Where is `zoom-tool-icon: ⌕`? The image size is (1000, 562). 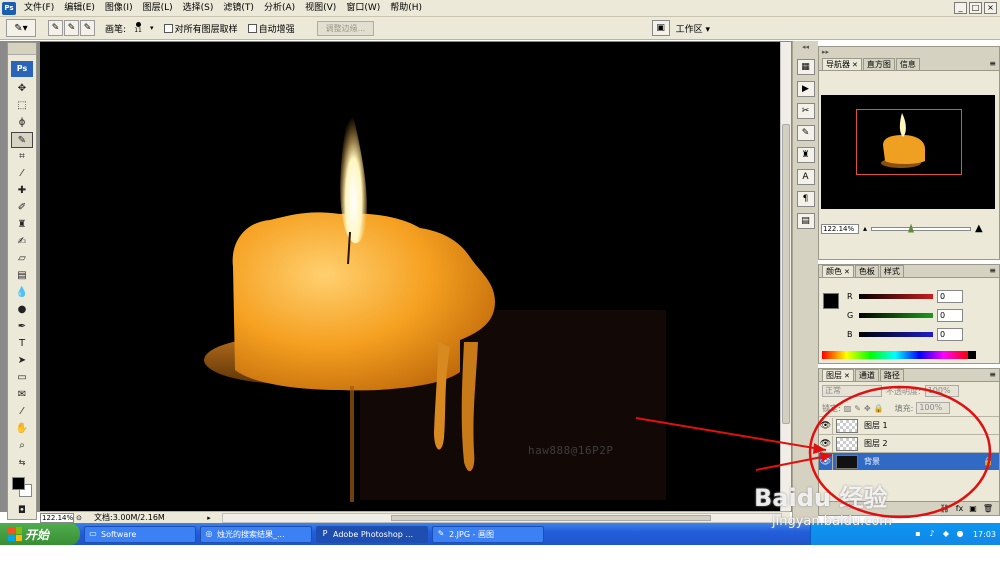
zoom-tool-icon: ⌕ is located at coordinates (22, 446).